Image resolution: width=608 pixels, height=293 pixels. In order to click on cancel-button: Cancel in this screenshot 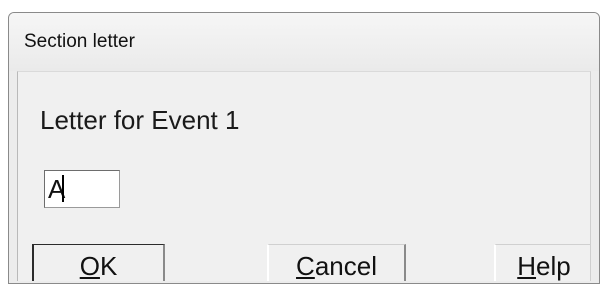, I will do `click(336, 262)`.